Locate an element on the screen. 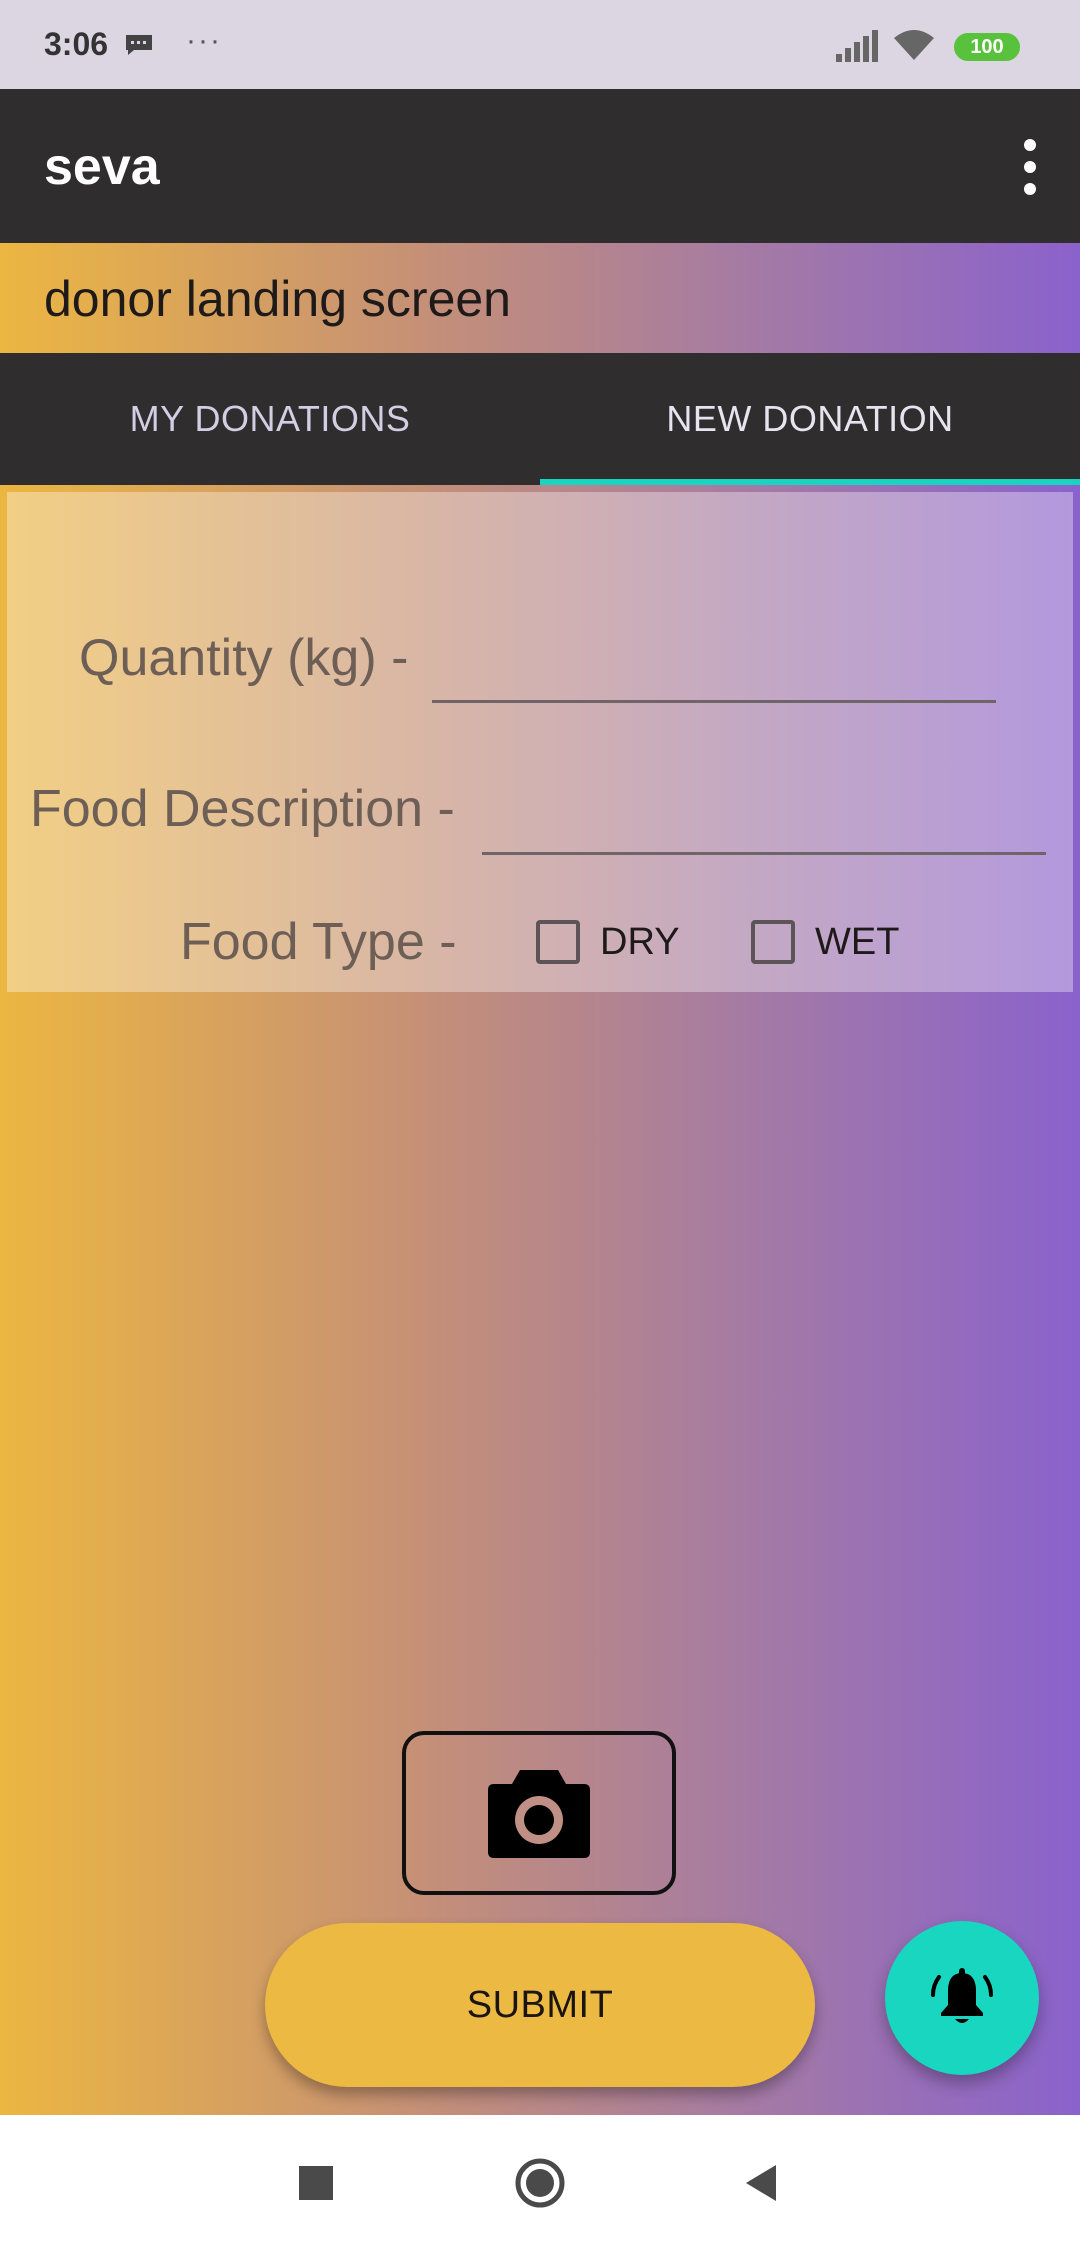  signal-icon is located at coordinates (857, 46).